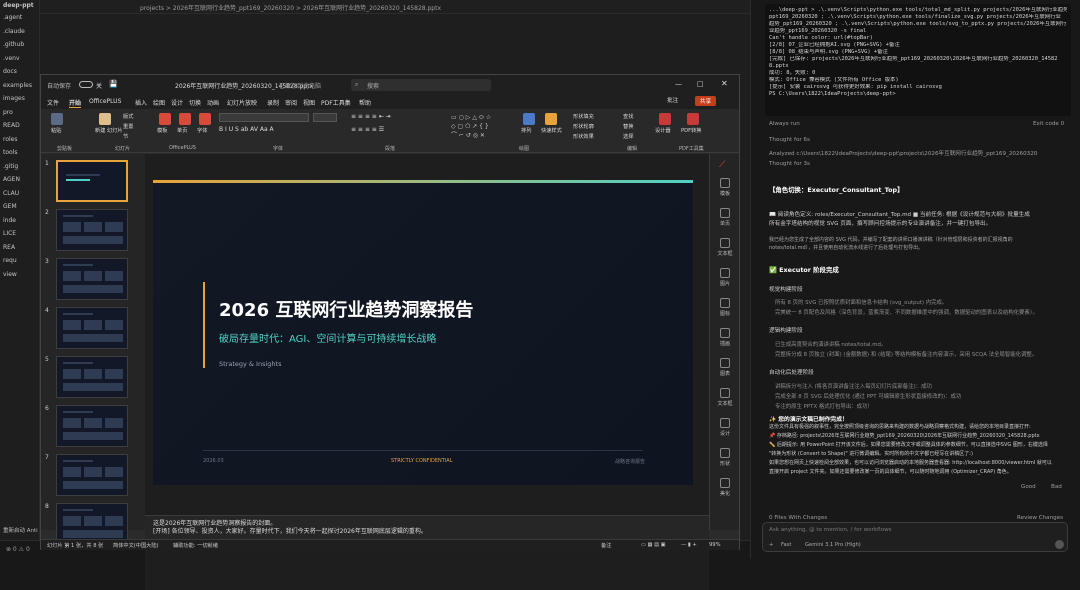 The image size is (1080, 590). What do you see at coordinates (86, 84) in the screenshot?
I see `autosave-toggle` at bounding box center [86, 84].